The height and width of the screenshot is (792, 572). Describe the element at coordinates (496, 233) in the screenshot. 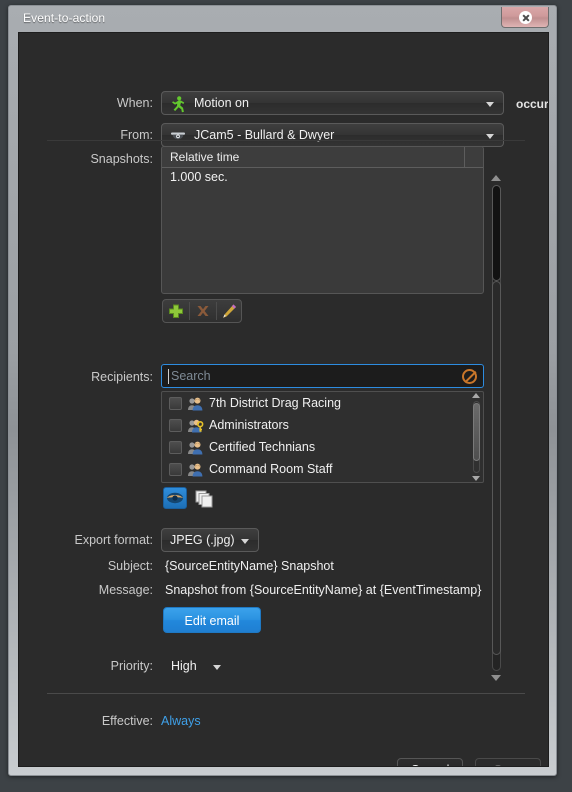

I see `scrollbar-thumb-top` at that location.